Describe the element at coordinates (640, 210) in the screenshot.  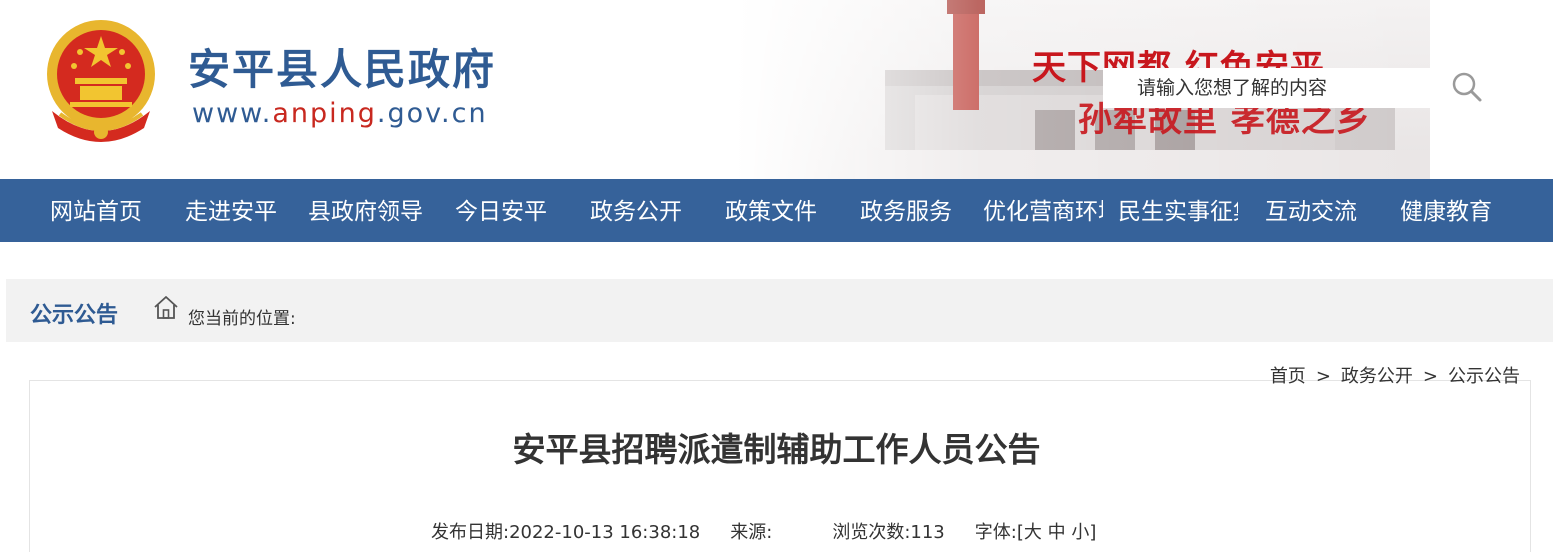
I see `nav-item-gov-affairs: 政务公开` at that location.